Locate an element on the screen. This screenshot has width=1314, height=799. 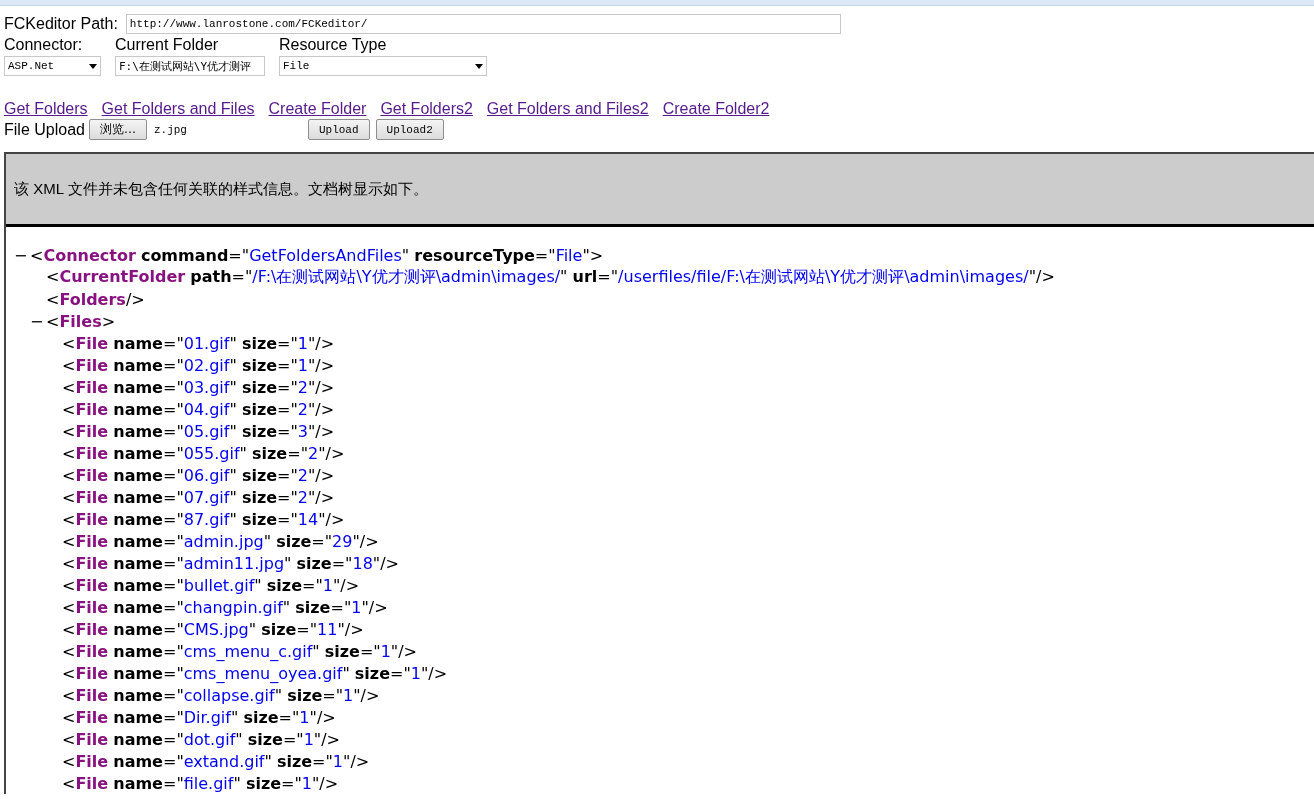
notice-text: 该 XML 文件并未包含任何关联的样式信息。文档树显示如下。 is located at coordinates (221, 189).